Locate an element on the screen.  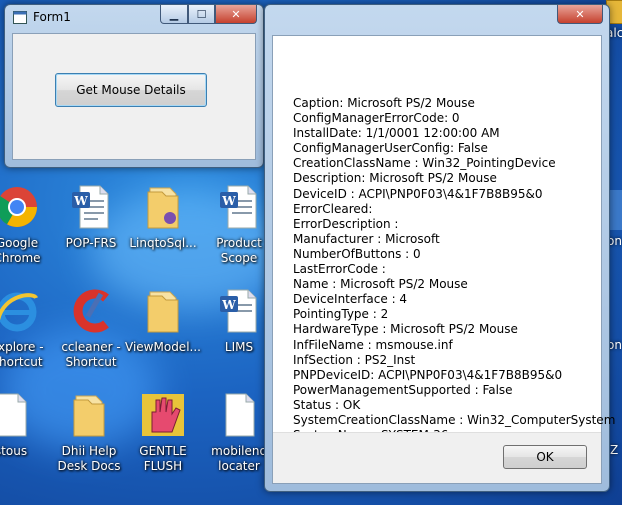
message-box-titlebar: ✕ is located at coordinates (437, 18).